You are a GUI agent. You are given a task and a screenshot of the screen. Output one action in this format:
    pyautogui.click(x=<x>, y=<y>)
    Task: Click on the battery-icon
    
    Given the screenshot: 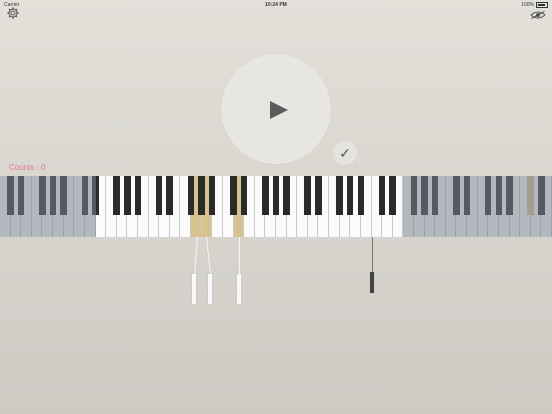 What is the action you would take?
    pyautogui.click(x=542, y=5)
    